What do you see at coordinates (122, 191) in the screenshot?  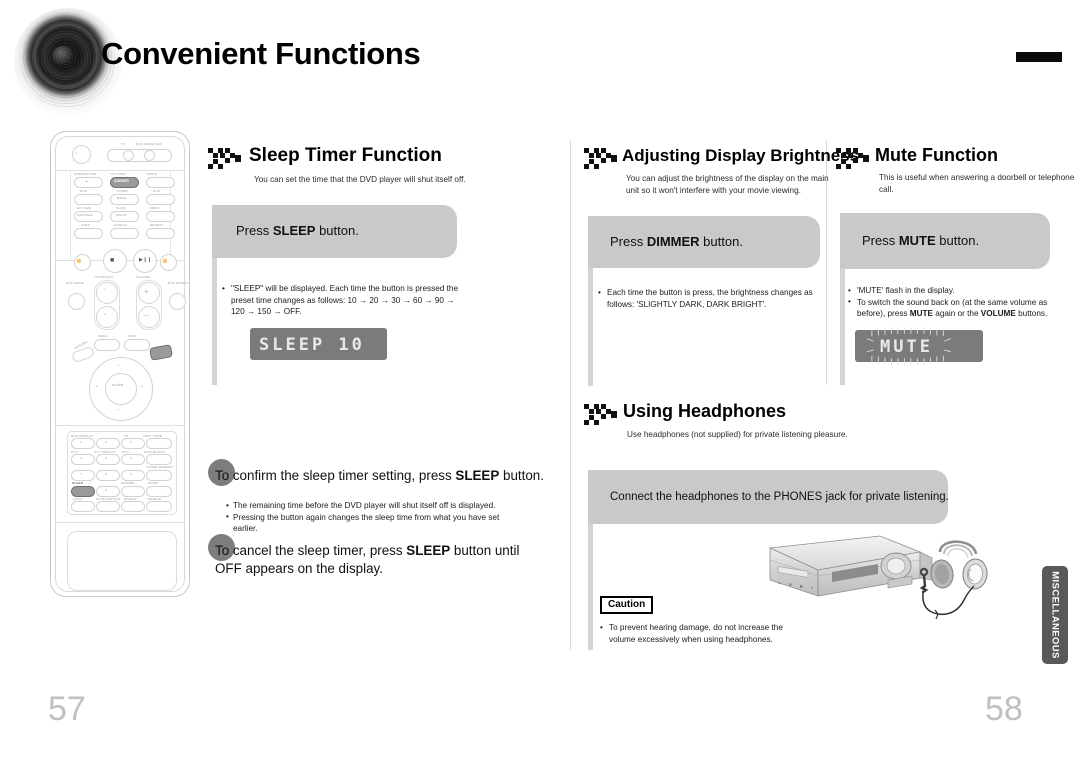 I see `remote-label-tuner: TUNER` at bounding box center [122, 191].